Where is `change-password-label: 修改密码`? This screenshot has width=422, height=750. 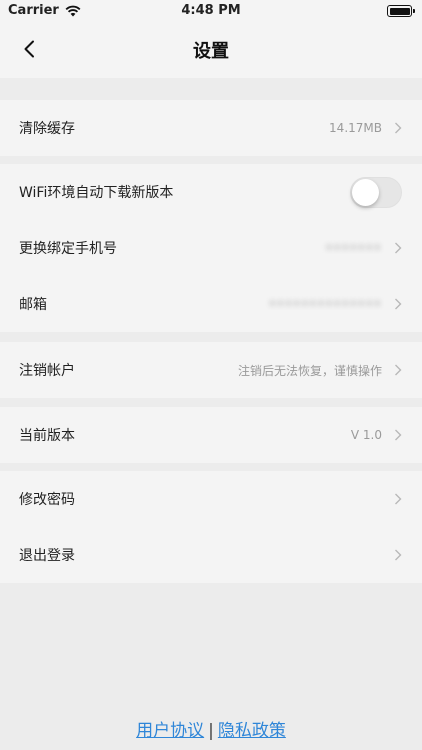
change-password-label: 修改密码 is located at coordinates (47, 500).